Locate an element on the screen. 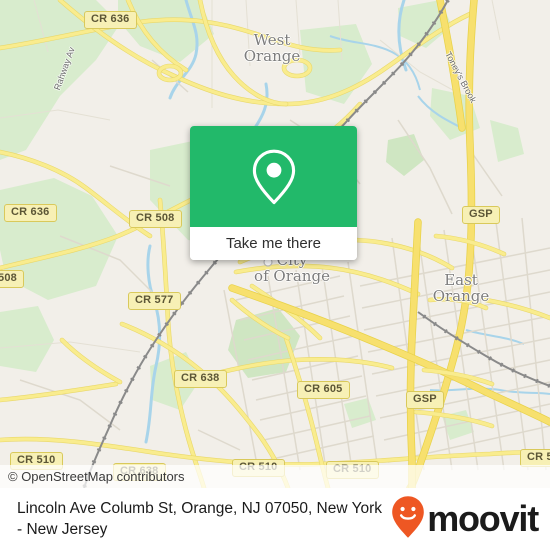  shield-cr-605: CR 605 is located at coordinates (323, 390).